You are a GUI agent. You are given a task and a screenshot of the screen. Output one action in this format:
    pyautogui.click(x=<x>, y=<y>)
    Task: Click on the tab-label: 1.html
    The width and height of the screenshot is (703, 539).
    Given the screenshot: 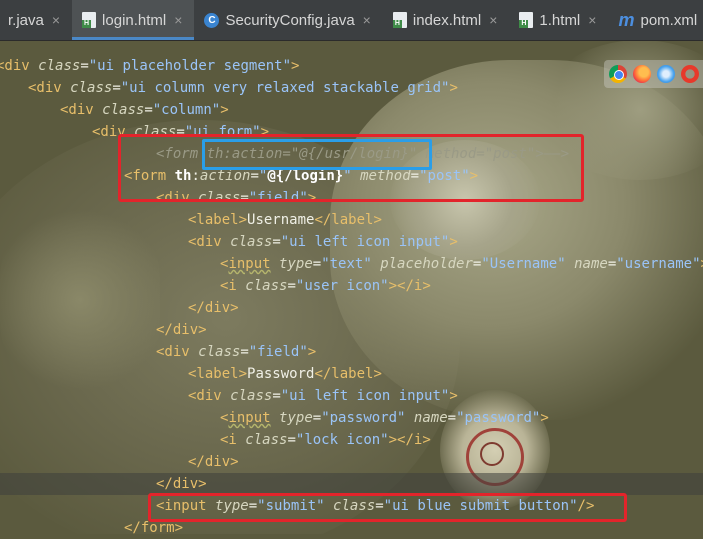 What is the action you would take?
    pyautogui.click(x=560, y=20)
    